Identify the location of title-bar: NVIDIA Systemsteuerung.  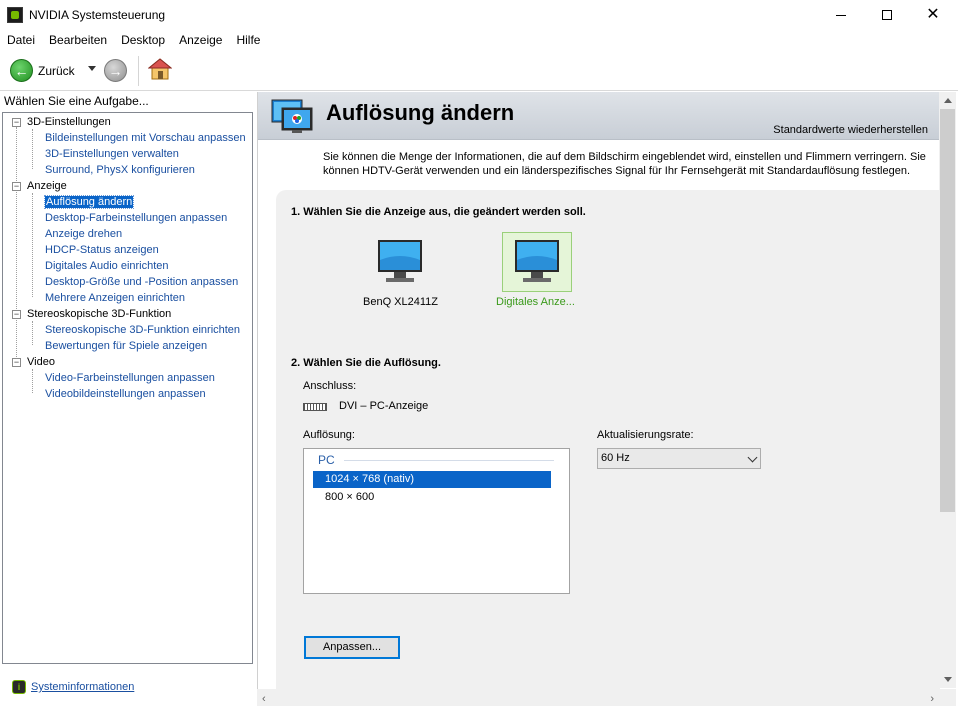
(479, 15).